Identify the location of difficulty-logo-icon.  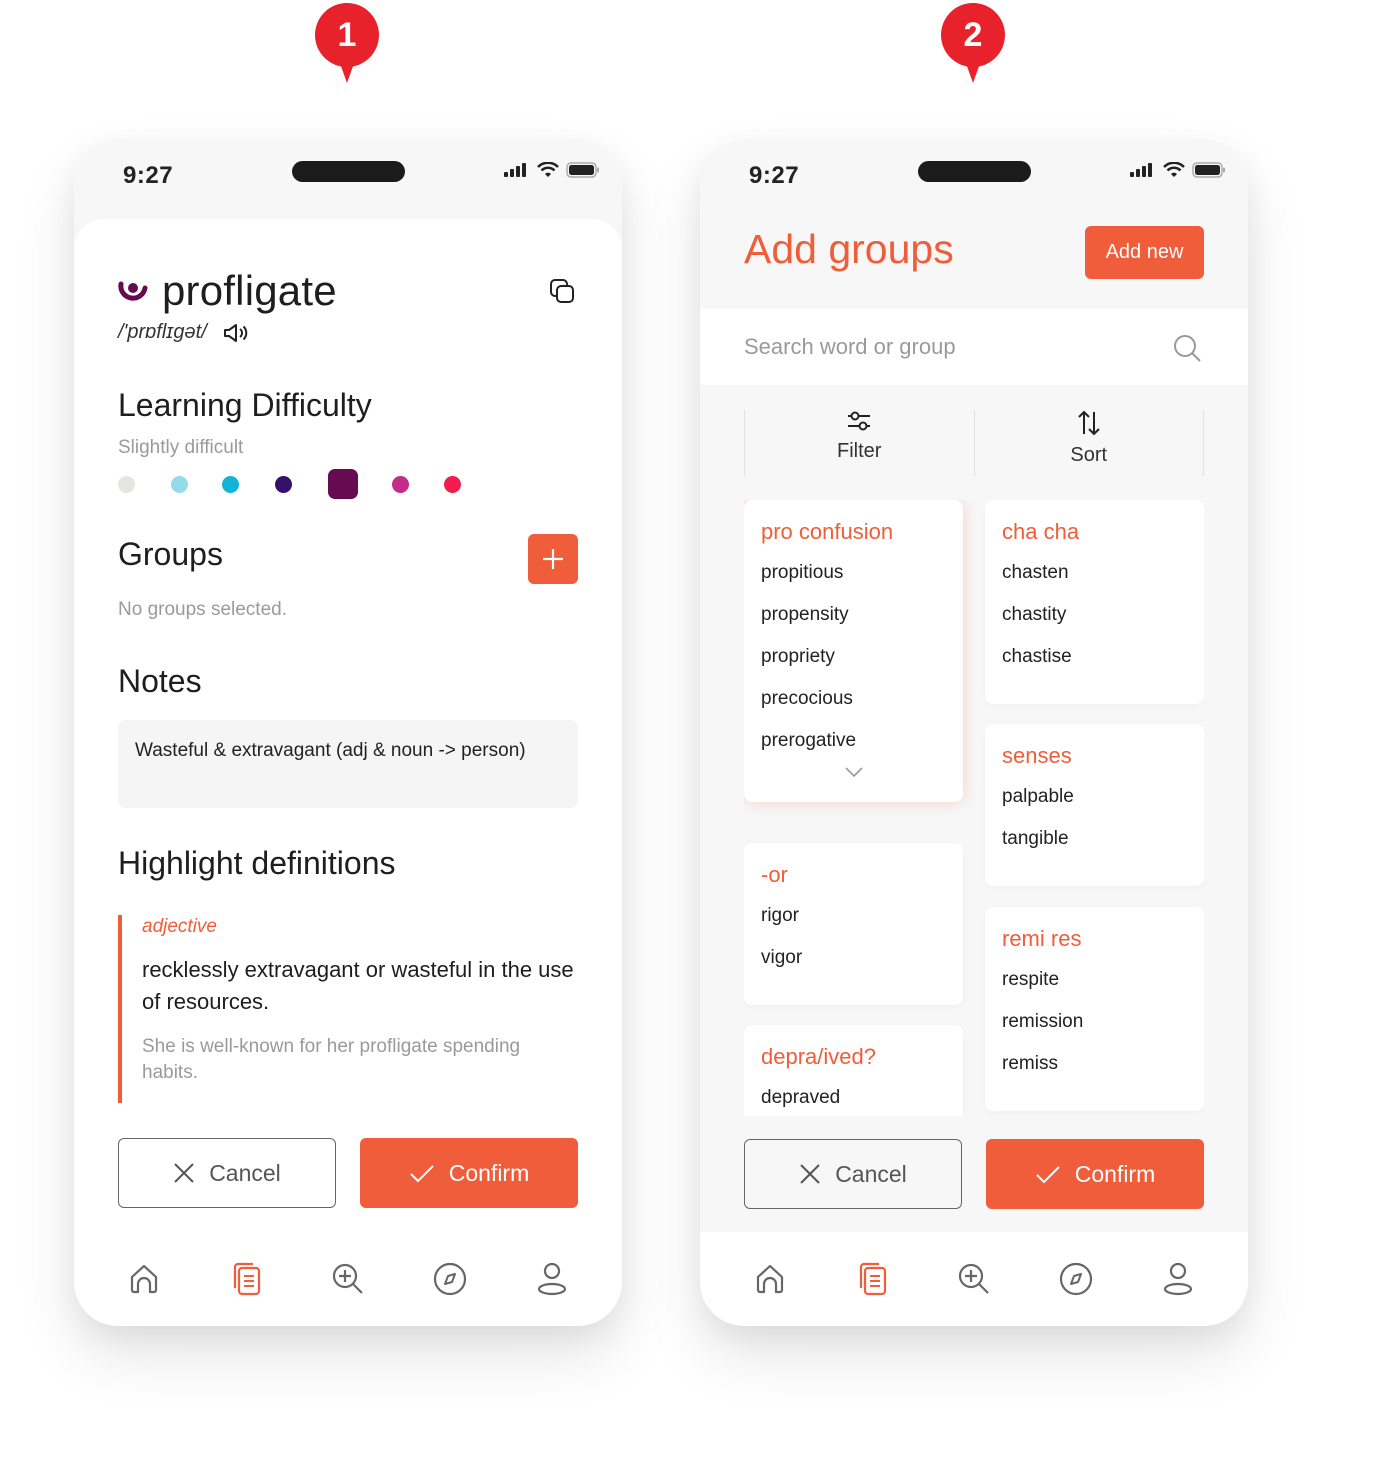
(133, 291).